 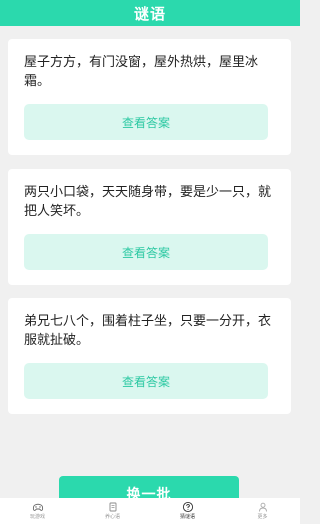 I want to click on book-icon, so click(x=112, y=507).